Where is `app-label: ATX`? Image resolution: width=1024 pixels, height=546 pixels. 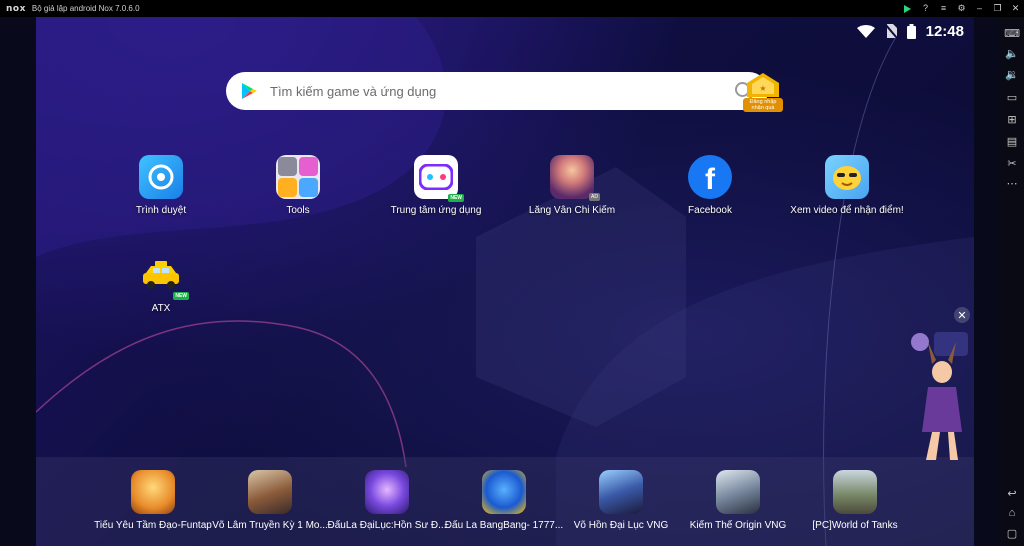
app-label: ATX is located at coordinates (161, 308).